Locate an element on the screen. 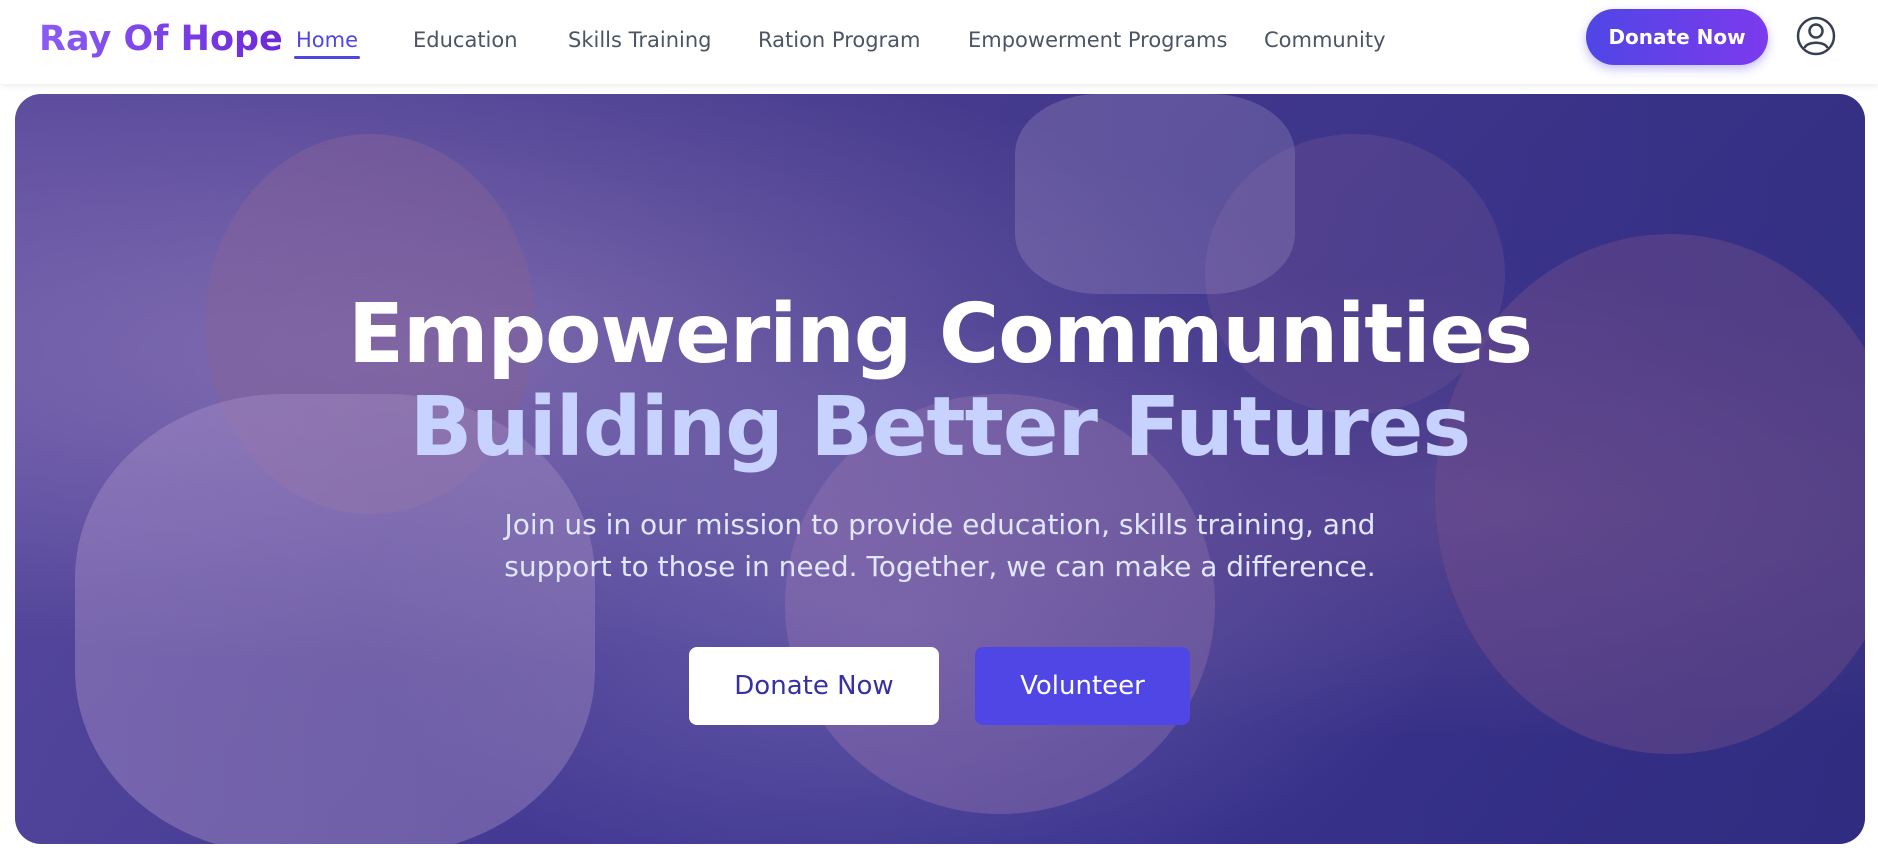  hero-title-line-1: Empowering Communities is located at coordinates (940, 334).